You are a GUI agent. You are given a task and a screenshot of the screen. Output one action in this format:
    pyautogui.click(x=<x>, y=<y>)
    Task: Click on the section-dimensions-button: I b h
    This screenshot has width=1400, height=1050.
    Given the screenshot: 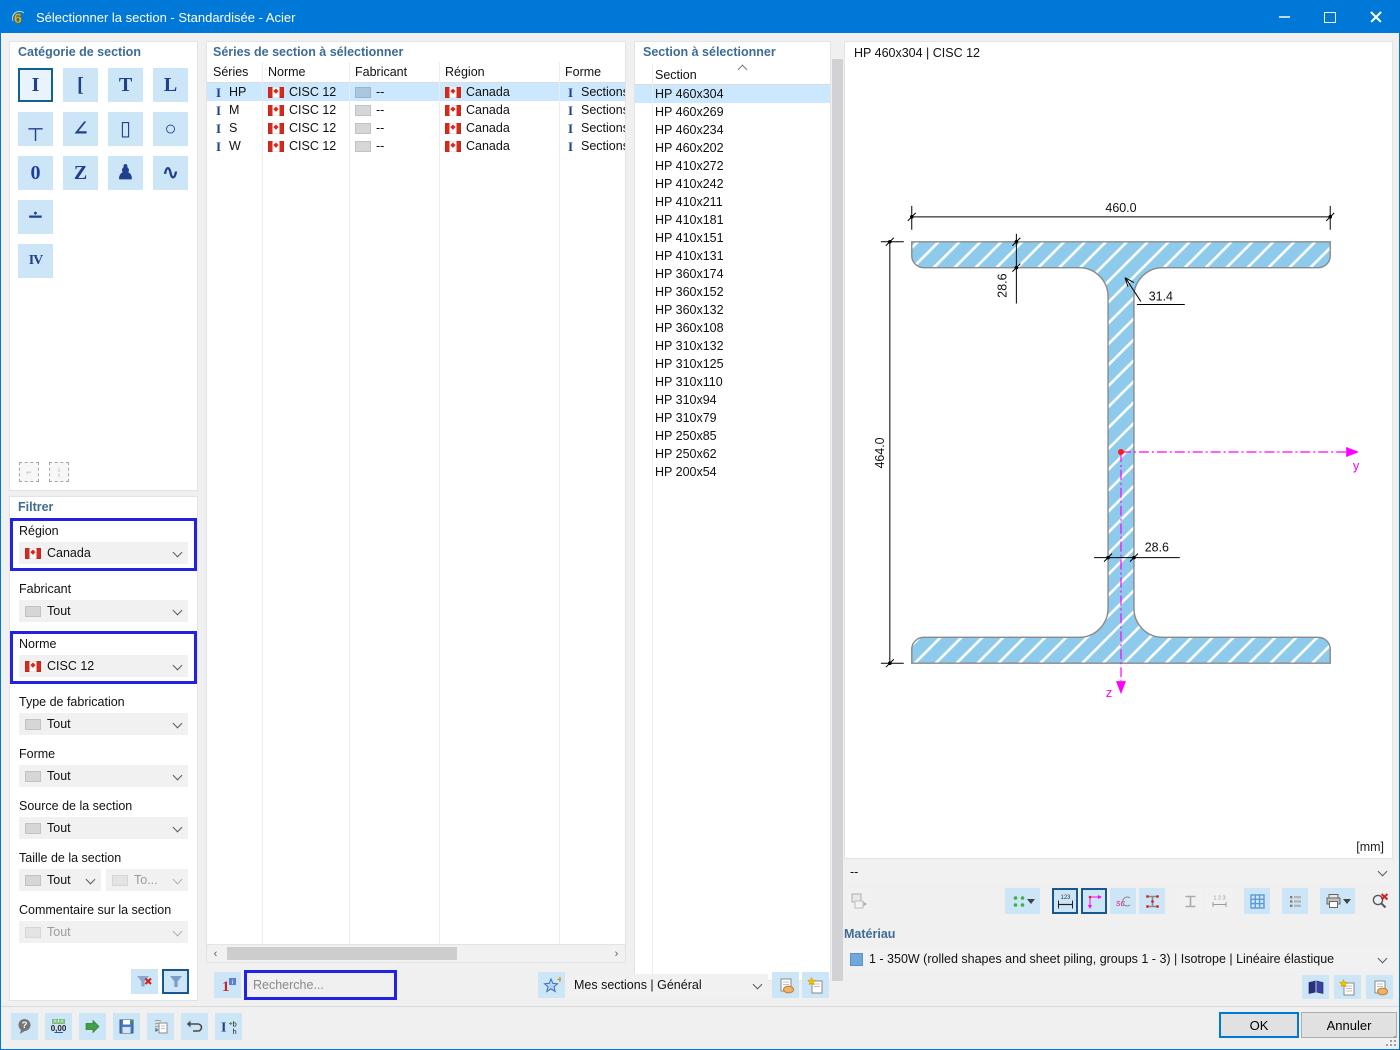 What is the action you would take?
    pyautogui.click(x=228, y=1026)
    